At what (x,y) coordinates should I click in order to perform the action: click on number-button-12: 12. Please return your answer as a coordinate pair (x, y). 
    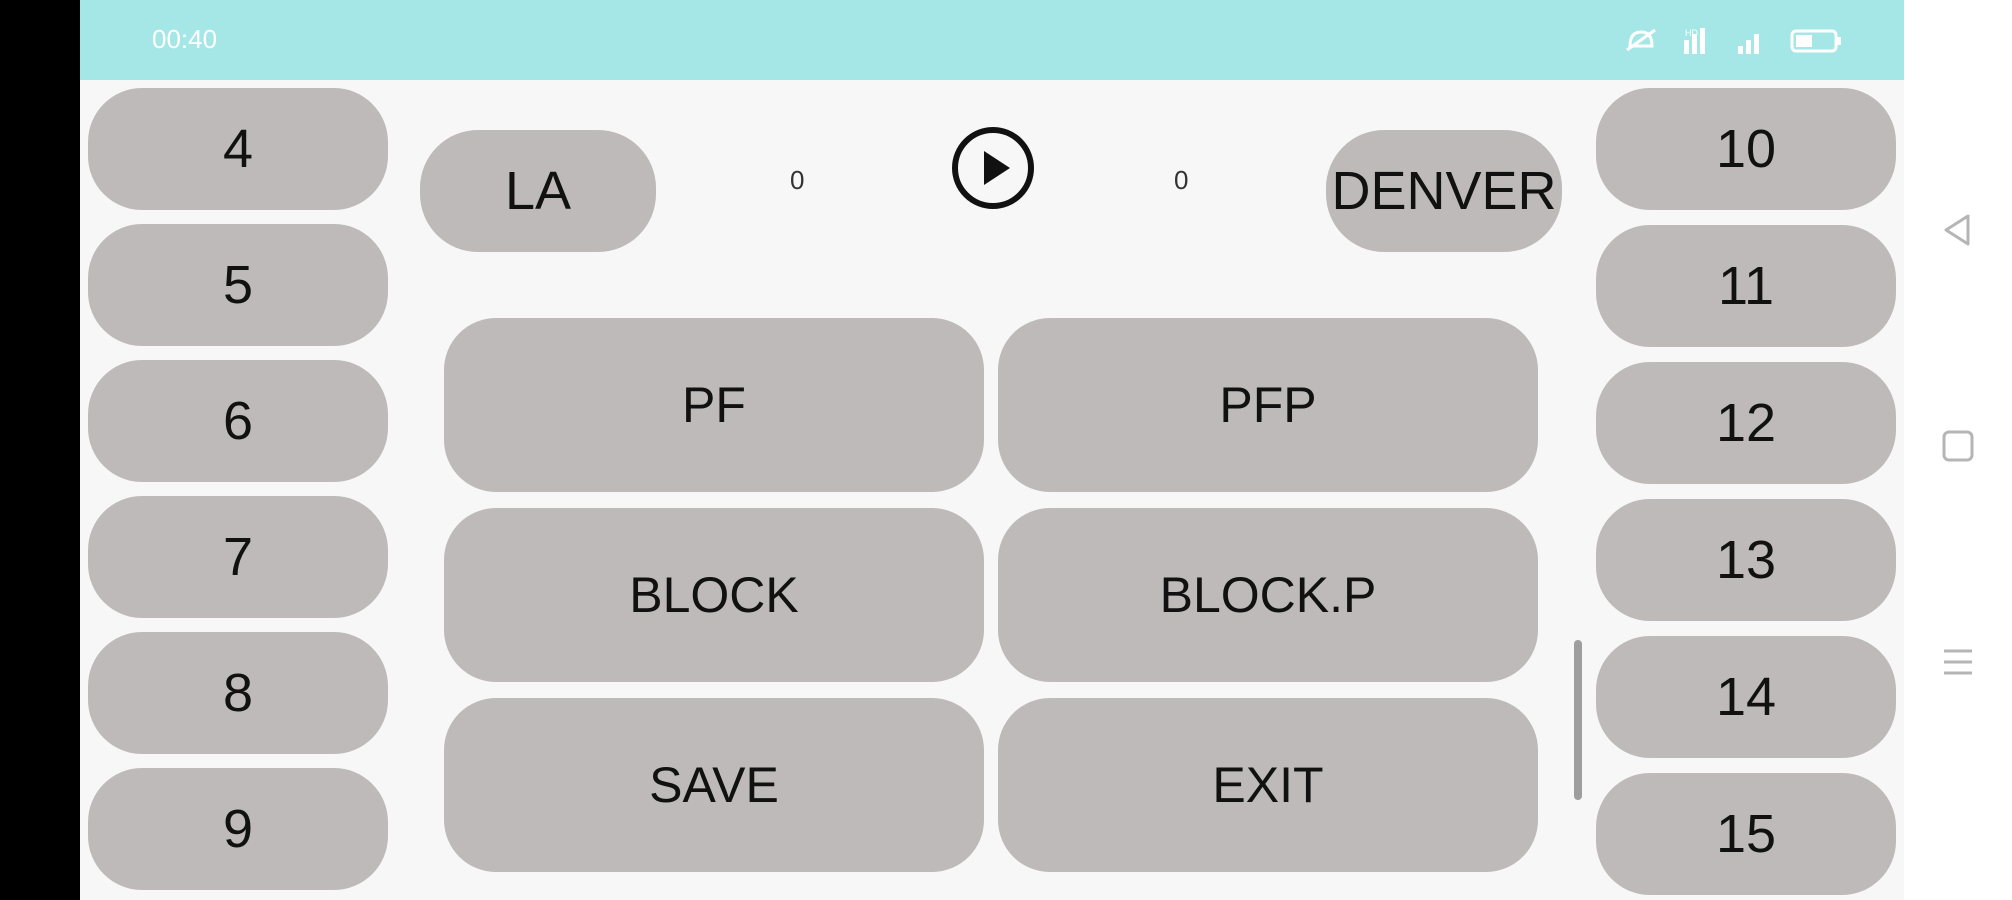
    Looking at the image, I should click on (1746, 423).